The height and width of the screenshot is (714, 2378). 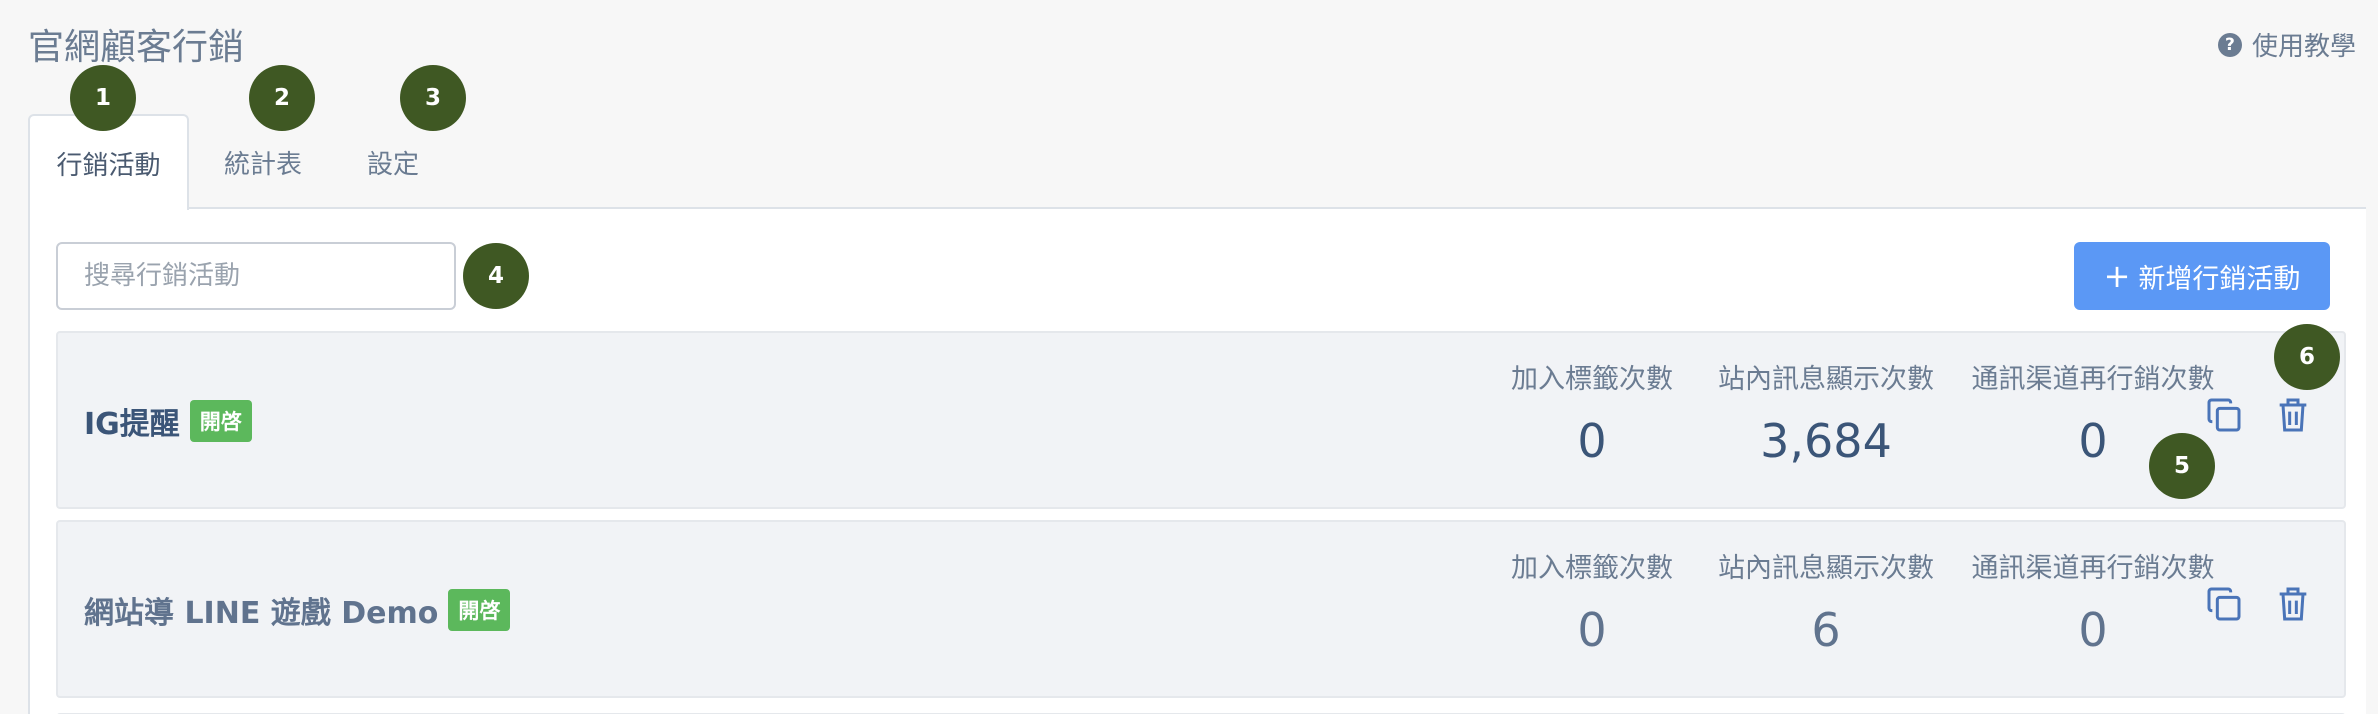 I want to click on campaign-name: 網站導 LINE 遊戲 Demo, so click(x=261, y=610).